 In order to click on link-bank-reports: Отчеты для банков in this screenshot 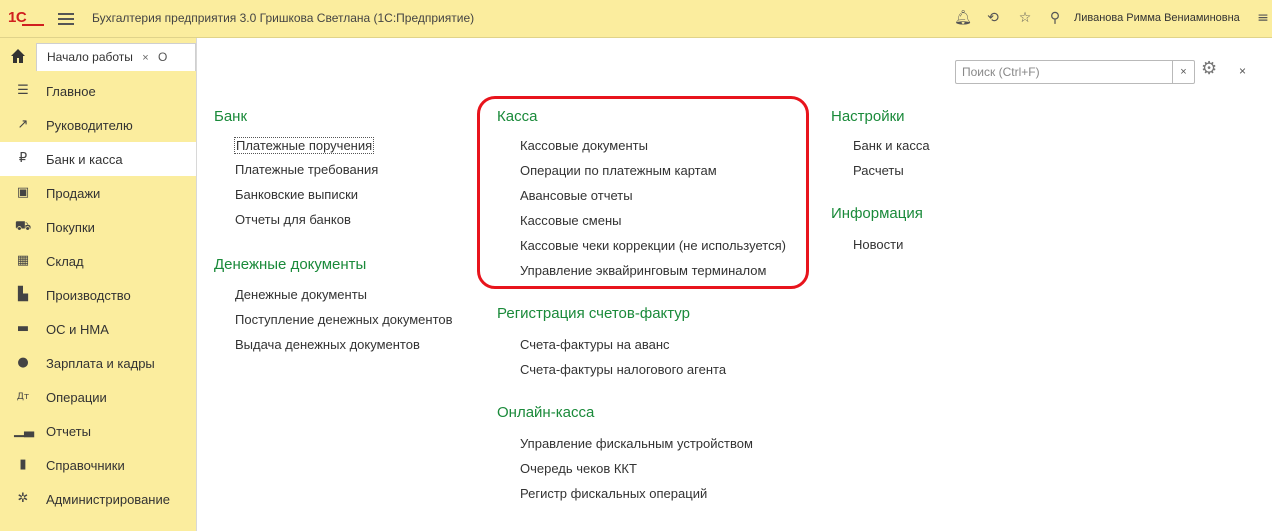, I will do `click(293, 219)`.